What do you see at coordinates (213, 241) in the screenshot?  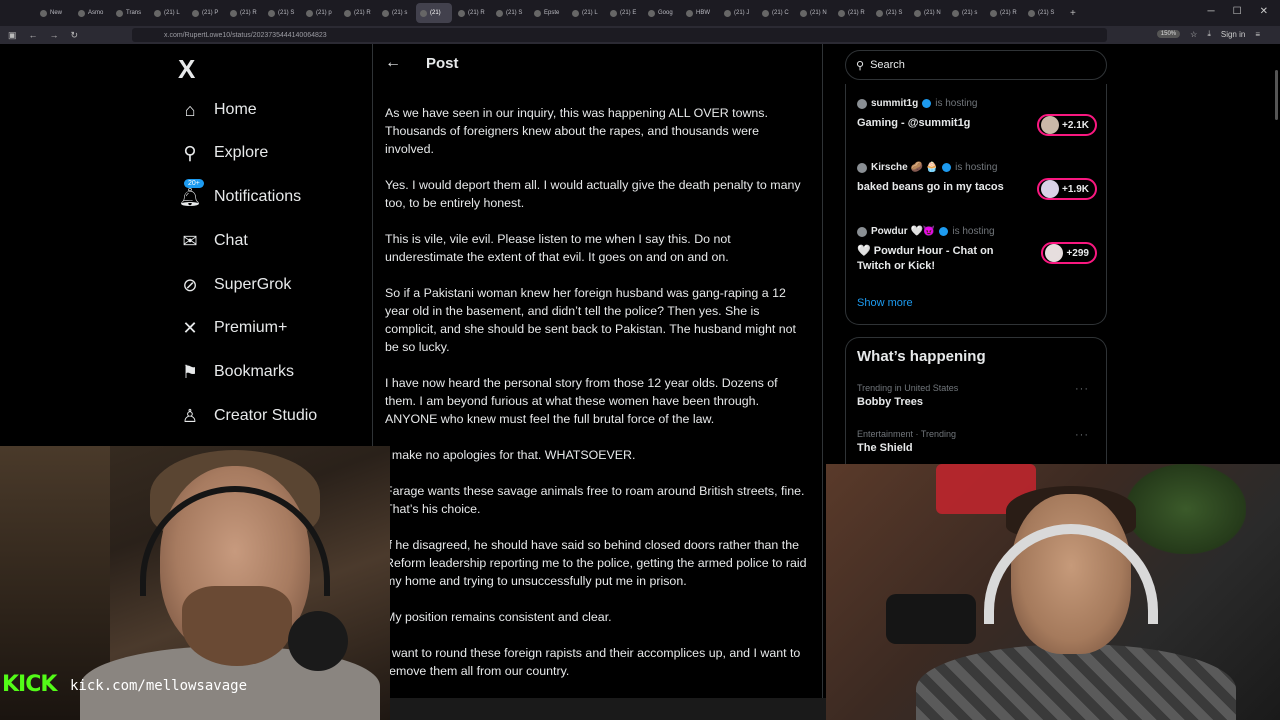 I see `sidebar-item-chat: ✉ Chat` at bounding box center [213, 241].